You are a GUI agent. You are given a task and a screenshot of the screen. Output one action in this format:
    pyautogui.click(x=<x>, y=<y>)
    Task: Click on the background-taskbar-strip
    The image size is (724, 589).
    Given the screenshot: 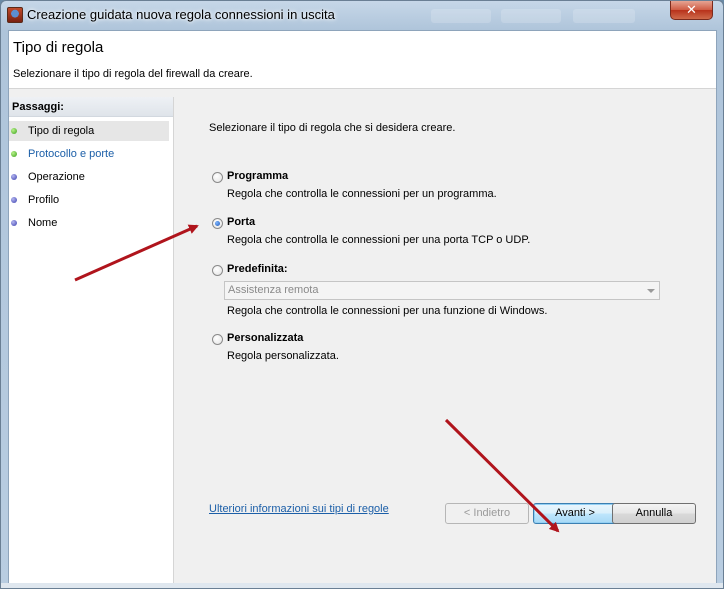 What is the action you would take?
    pyautogui.click(x=362, y=585)
    